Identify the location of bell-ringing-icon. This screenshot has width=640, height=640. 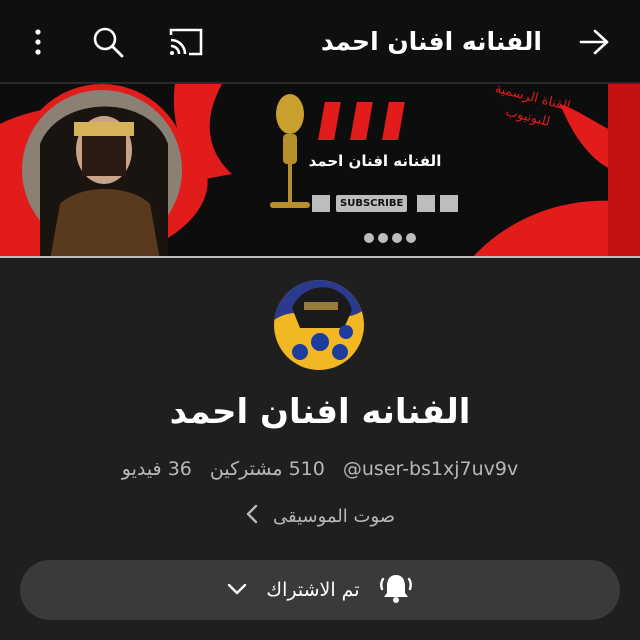
(396, 590).